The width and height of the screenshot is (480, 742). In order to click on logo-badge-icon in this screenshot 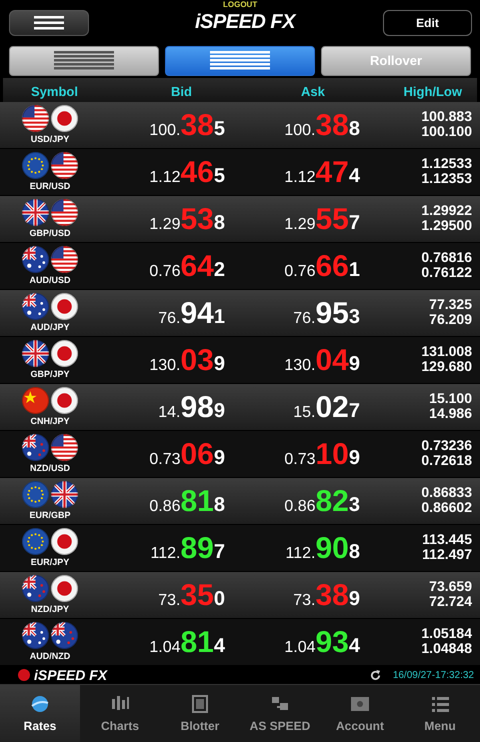, I will do `click(24, 675)`.